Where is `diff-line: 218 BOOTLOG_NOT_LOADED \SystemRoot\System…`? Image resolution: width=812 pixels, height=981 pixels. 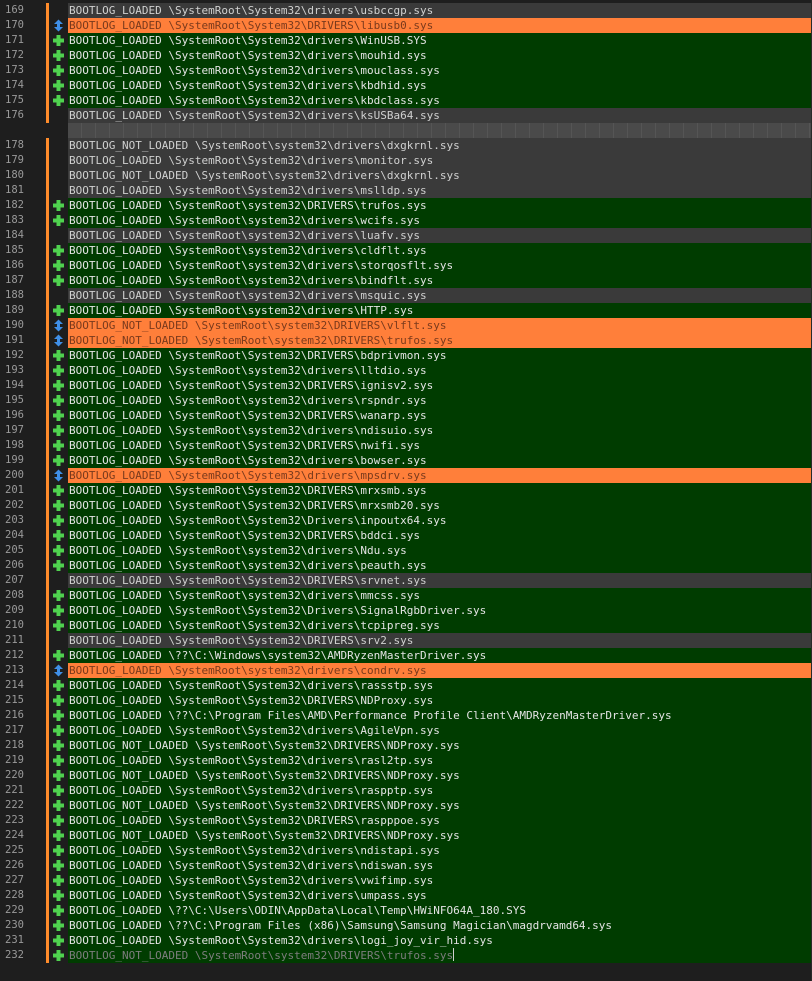
diff-line: 218 BOOTLOG_NOT_LOADED \SystemRoot\System… is located at coordinates (406, 745).